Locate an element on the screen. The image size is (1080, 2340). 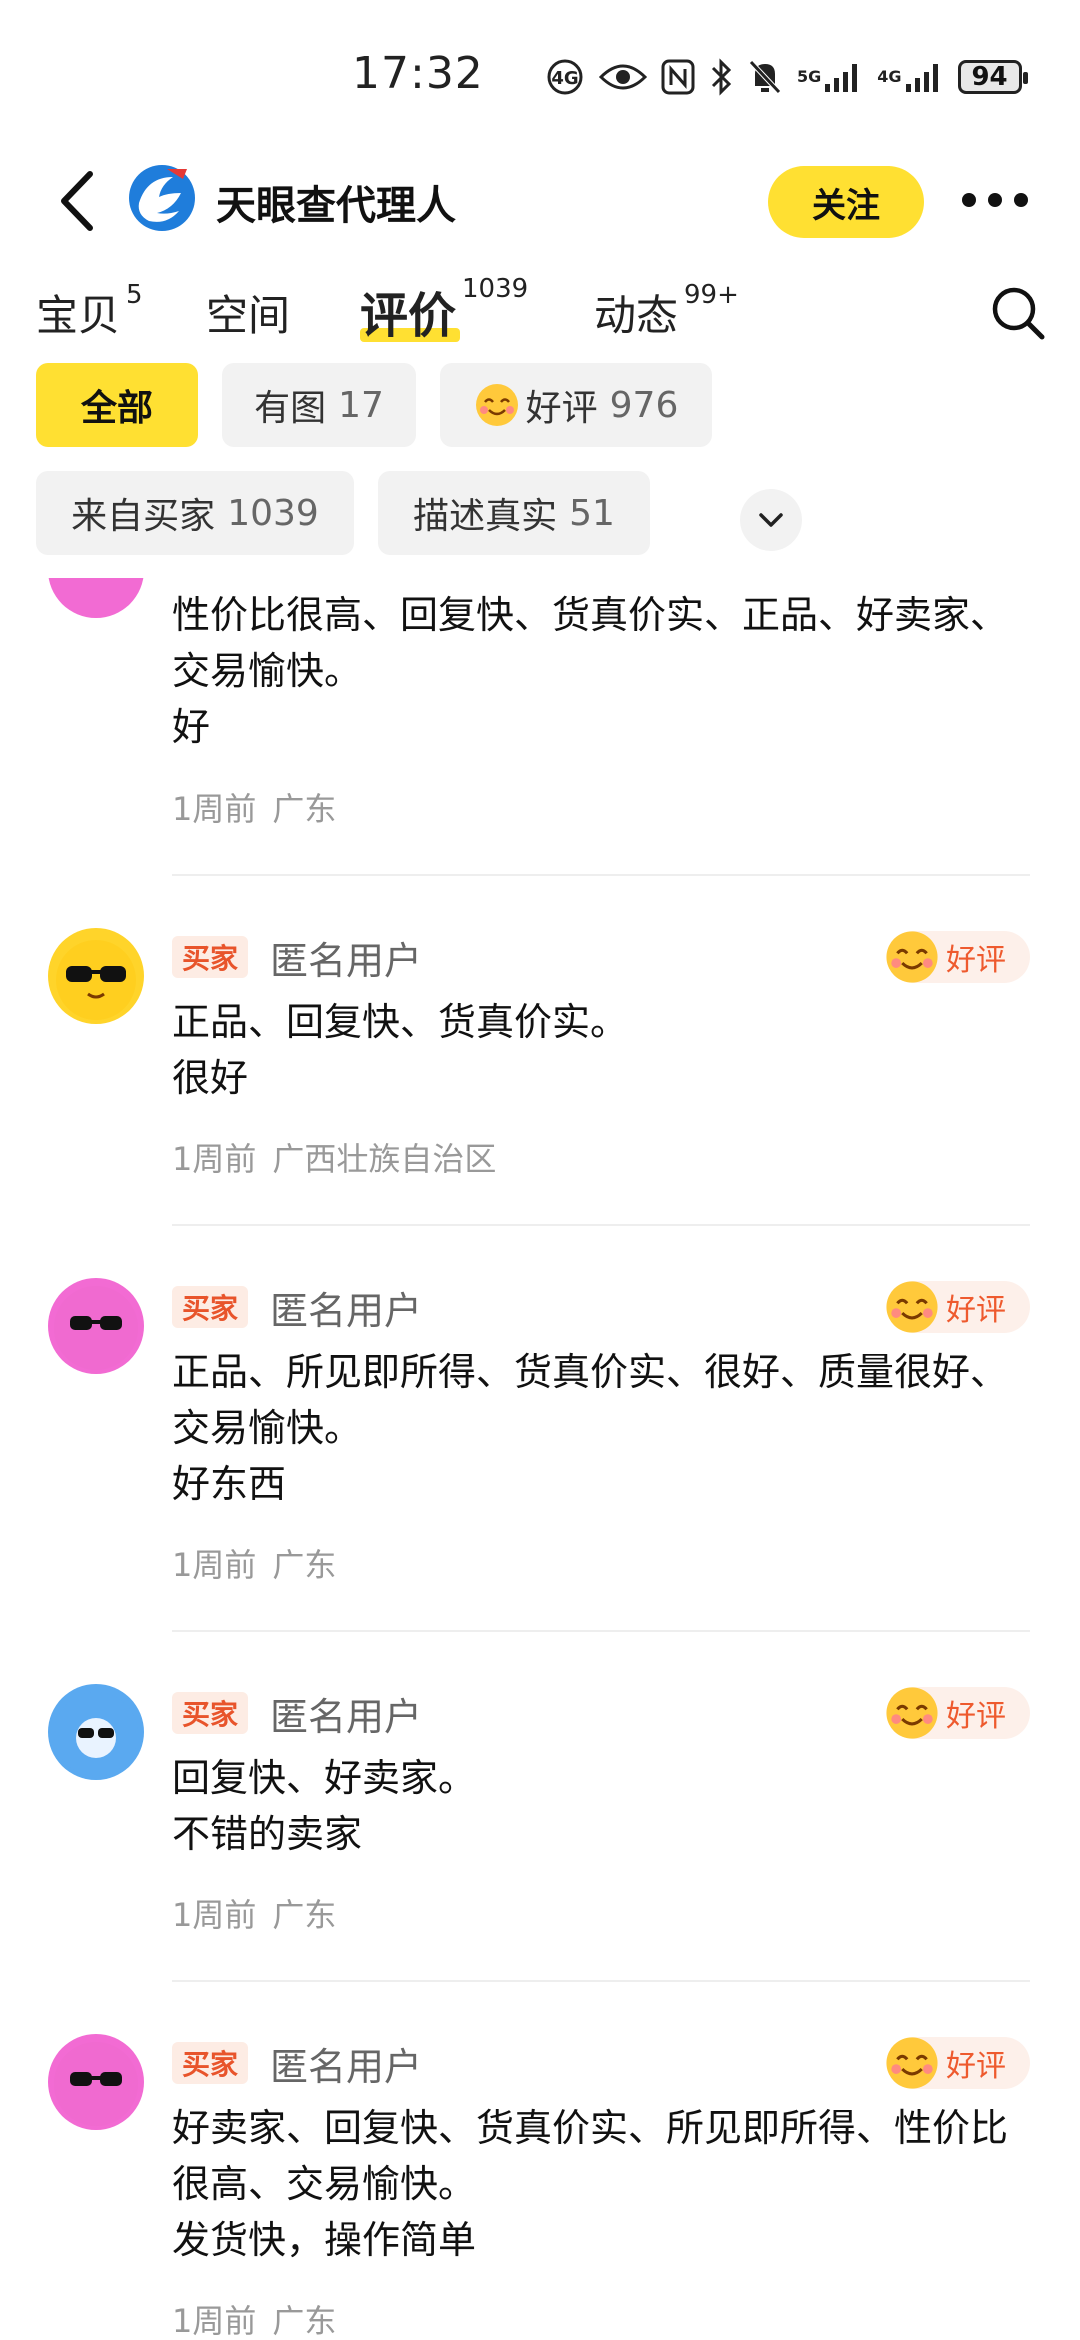
shop-name: 天眼查代理人 is located at coordinates (336, 206).